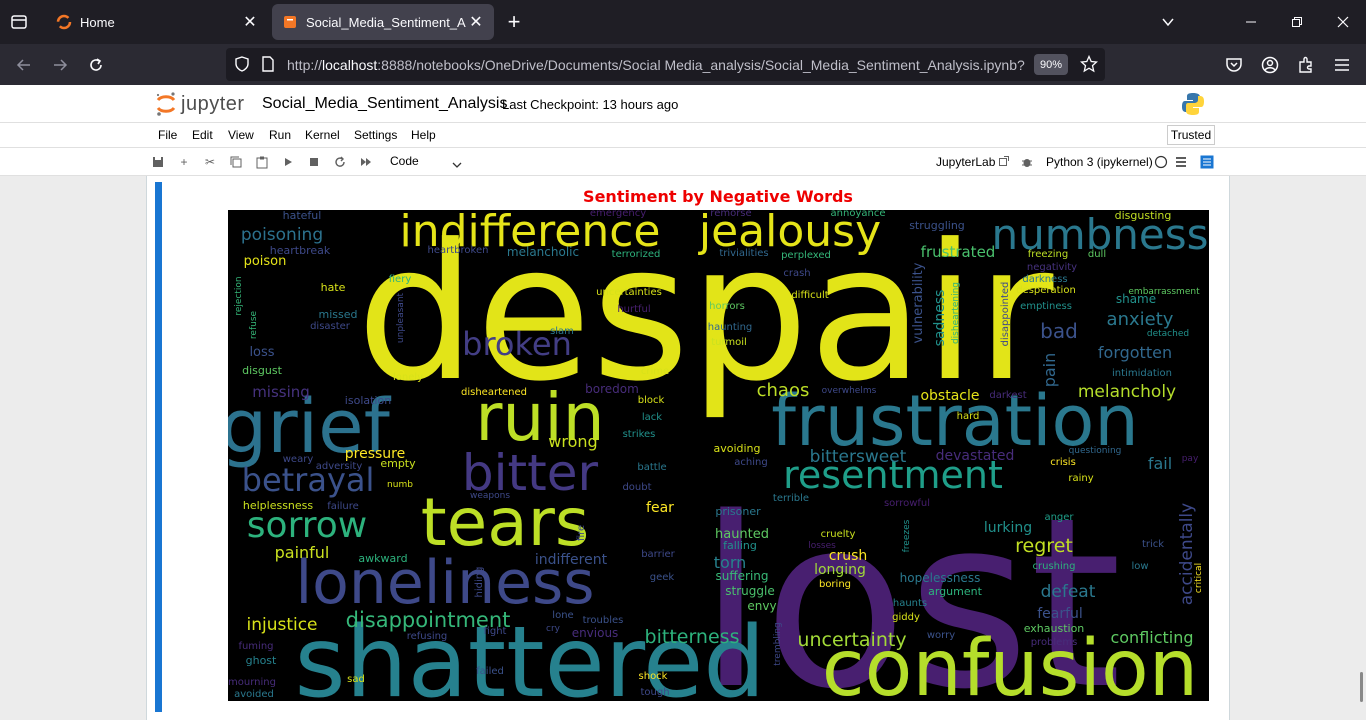 The height and width of the screenshot is (720, 1366). I want to click on python-logo-icon, so click(1193, 104).